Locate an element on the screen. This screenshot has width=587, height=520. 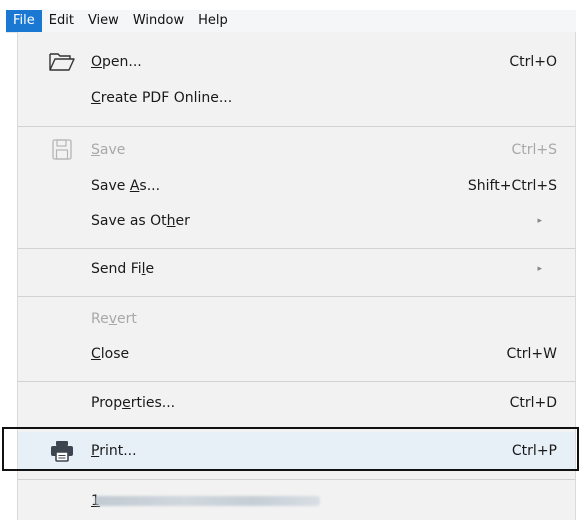
menu-item-label: Send File is located at coordinates (123, 269).